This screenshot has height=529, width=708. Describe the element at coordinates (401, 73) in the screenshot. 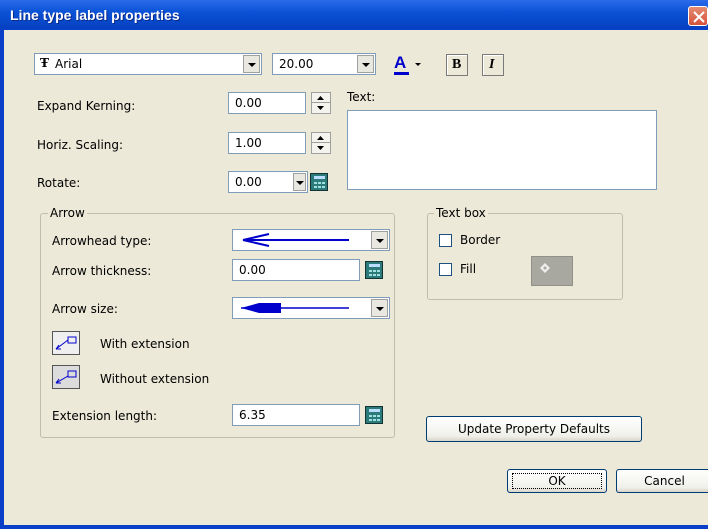

I see `font-color-swatch` at that location.